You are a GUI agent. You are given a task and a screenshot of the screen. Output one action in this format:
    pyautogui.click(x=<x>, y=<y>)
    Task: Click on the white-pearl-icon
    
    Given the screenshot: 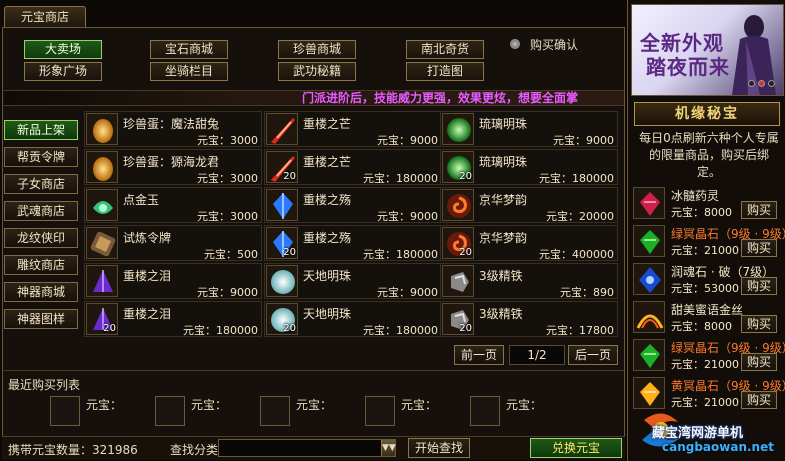 What is the action you would take?
    pyautogui.click(x=282, y=281)
    